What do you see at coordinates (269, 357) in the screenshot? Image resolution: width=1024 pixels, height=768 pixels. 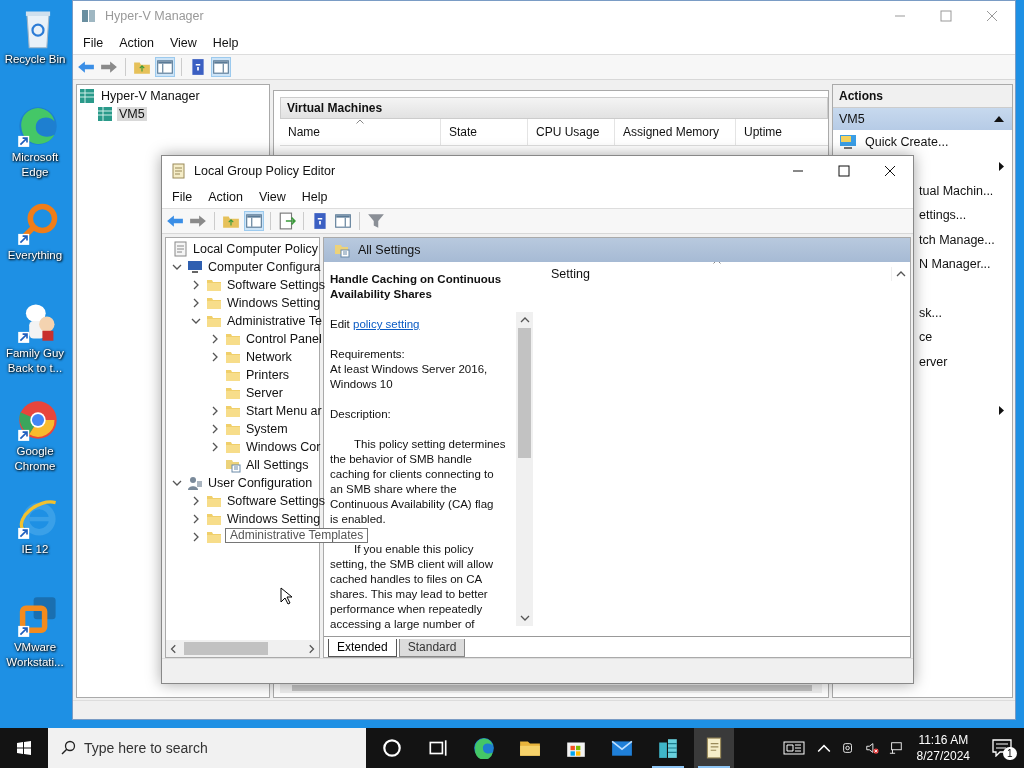 I see `tree-item: Network` at bounding box center [269, 357].